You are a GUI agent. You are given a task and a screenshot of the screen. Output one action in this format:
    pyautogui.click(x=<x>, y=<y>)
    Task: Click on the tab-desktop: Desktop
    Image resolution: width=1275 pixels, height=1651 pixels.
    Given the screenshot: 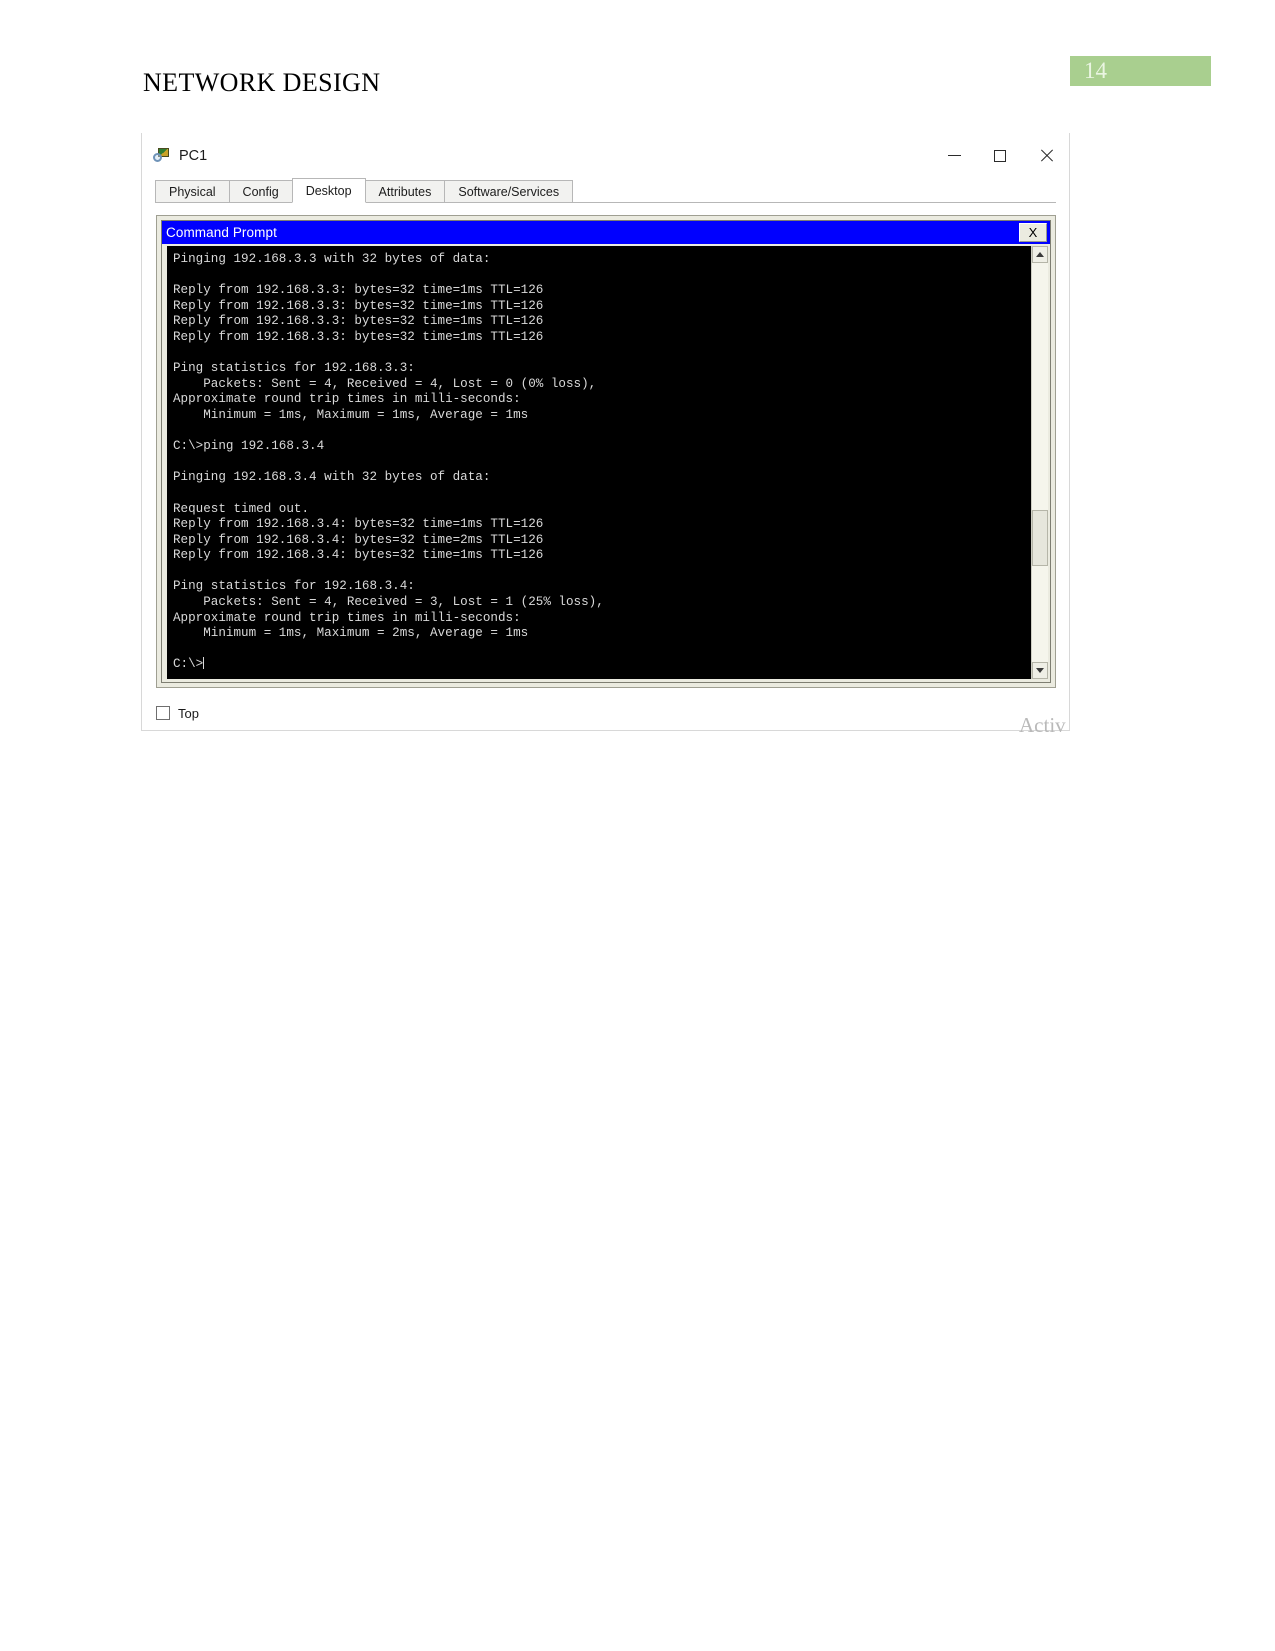 What is the action you would take?
    pyautogui.click(x=328, y=190)
    